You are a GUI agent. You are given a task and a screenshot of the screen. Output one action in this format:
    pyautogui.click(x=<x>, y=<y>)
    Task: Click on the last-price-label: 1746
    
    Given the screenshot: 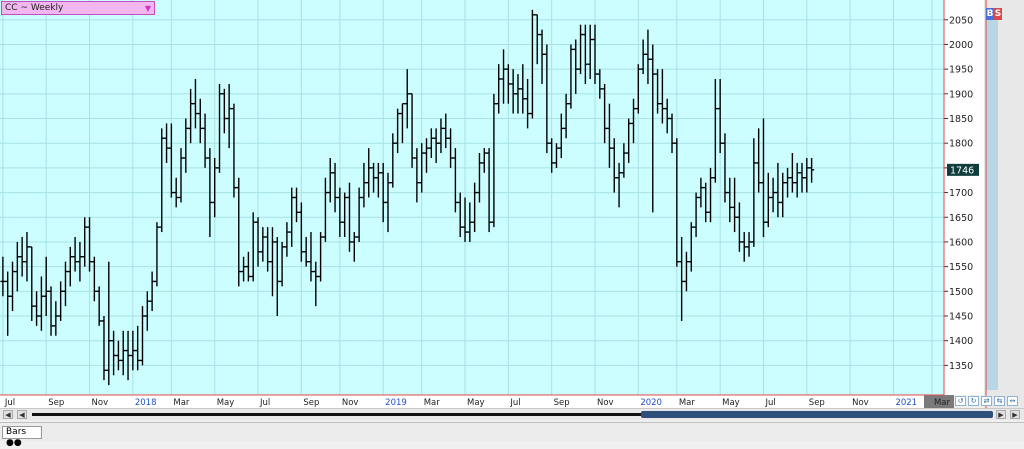 What is the action you would take?
    pyautogui.click(x=962, y=170)
    